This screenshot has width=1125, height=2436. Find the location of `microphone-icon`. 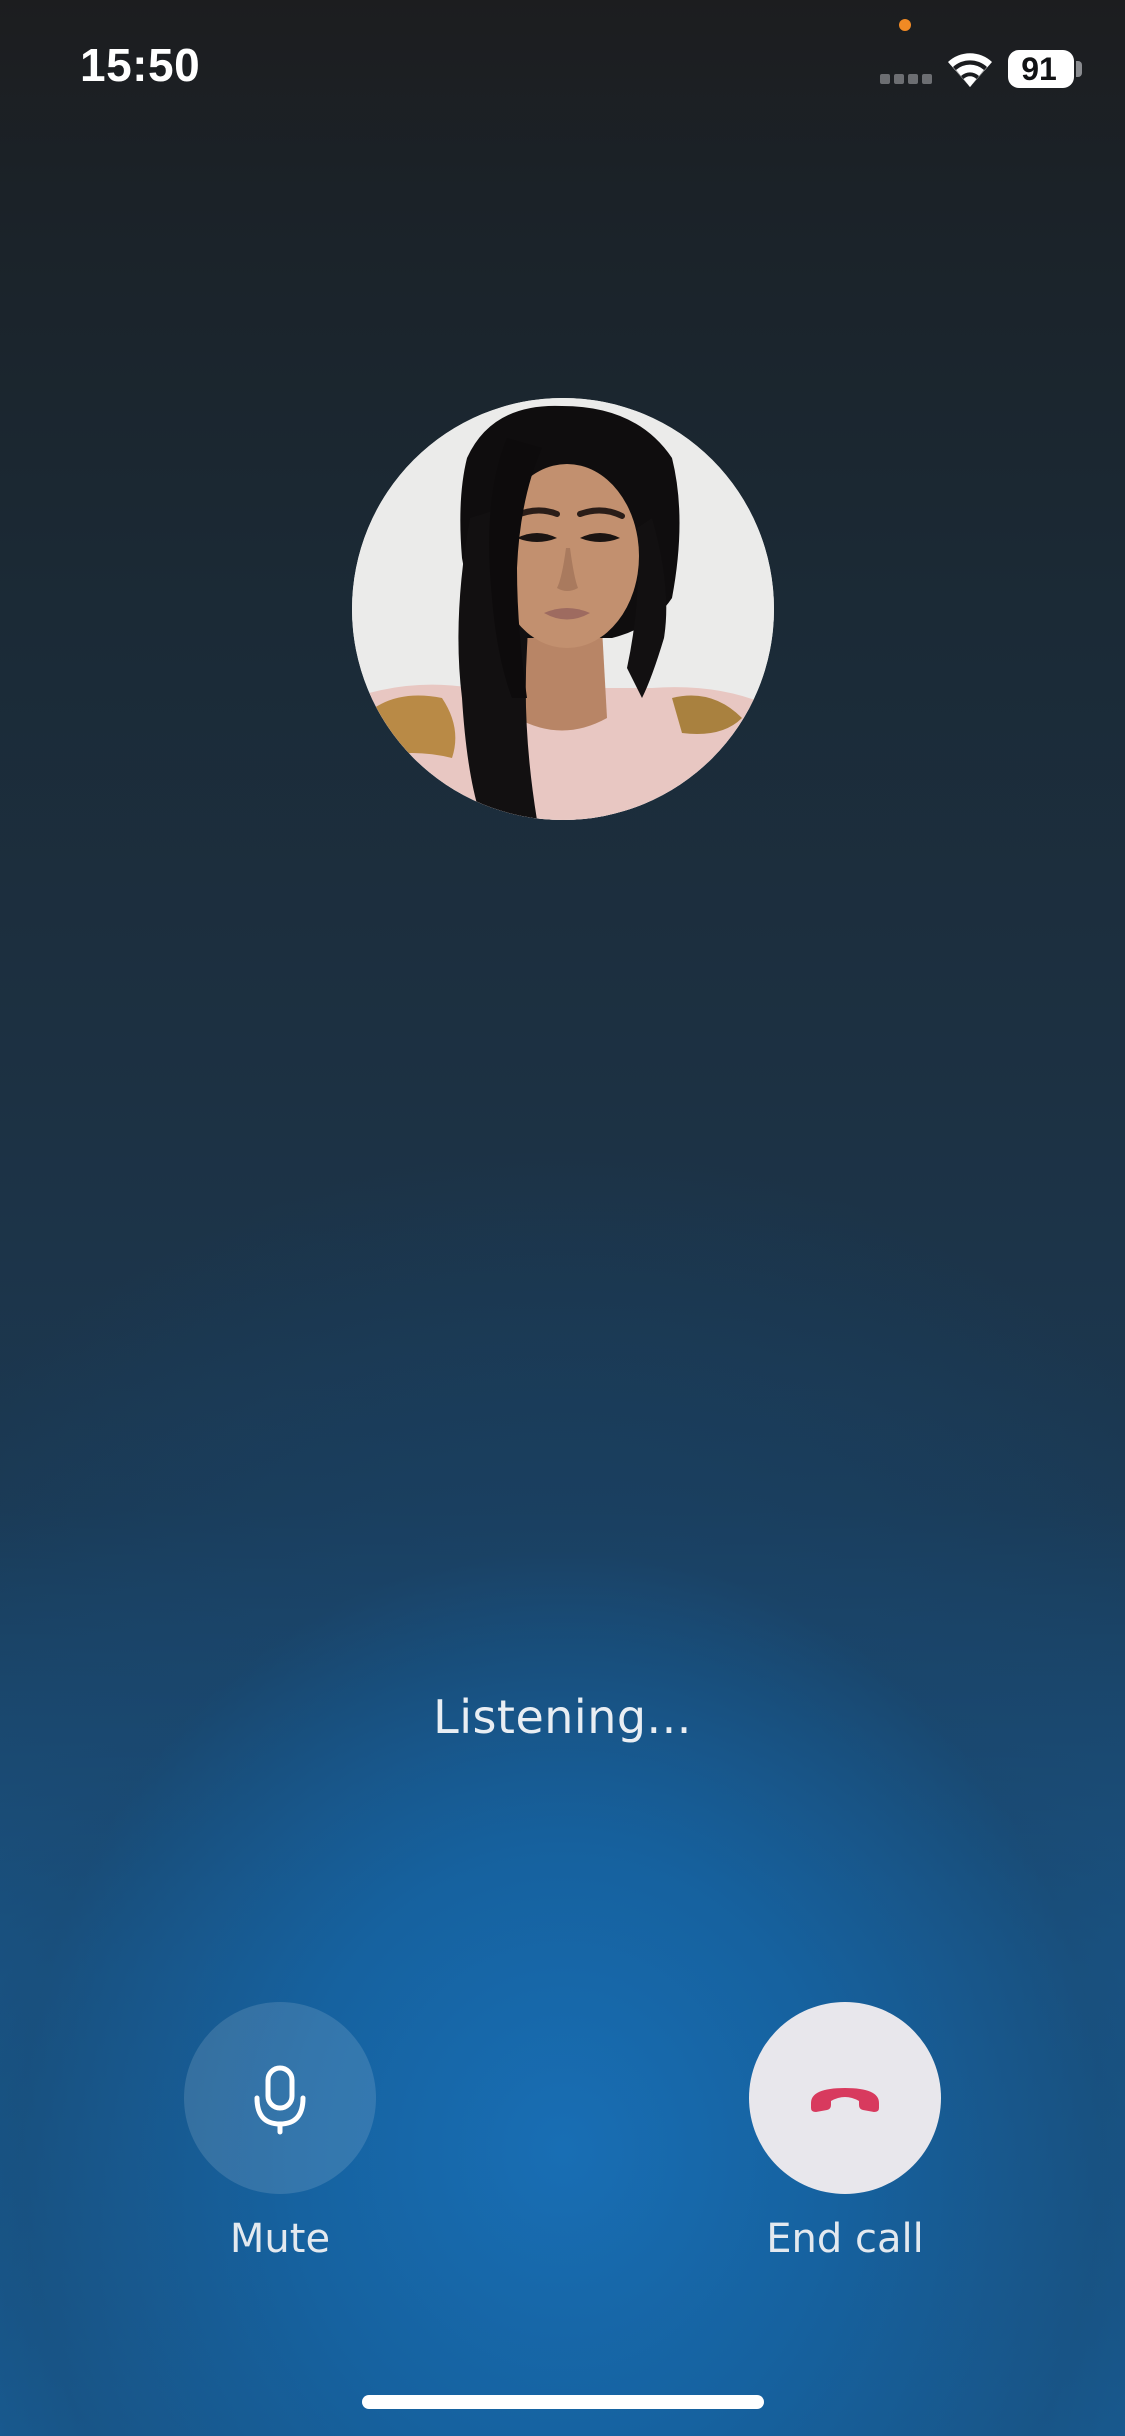

microphone-icon is located at coordinates (280, 2100).